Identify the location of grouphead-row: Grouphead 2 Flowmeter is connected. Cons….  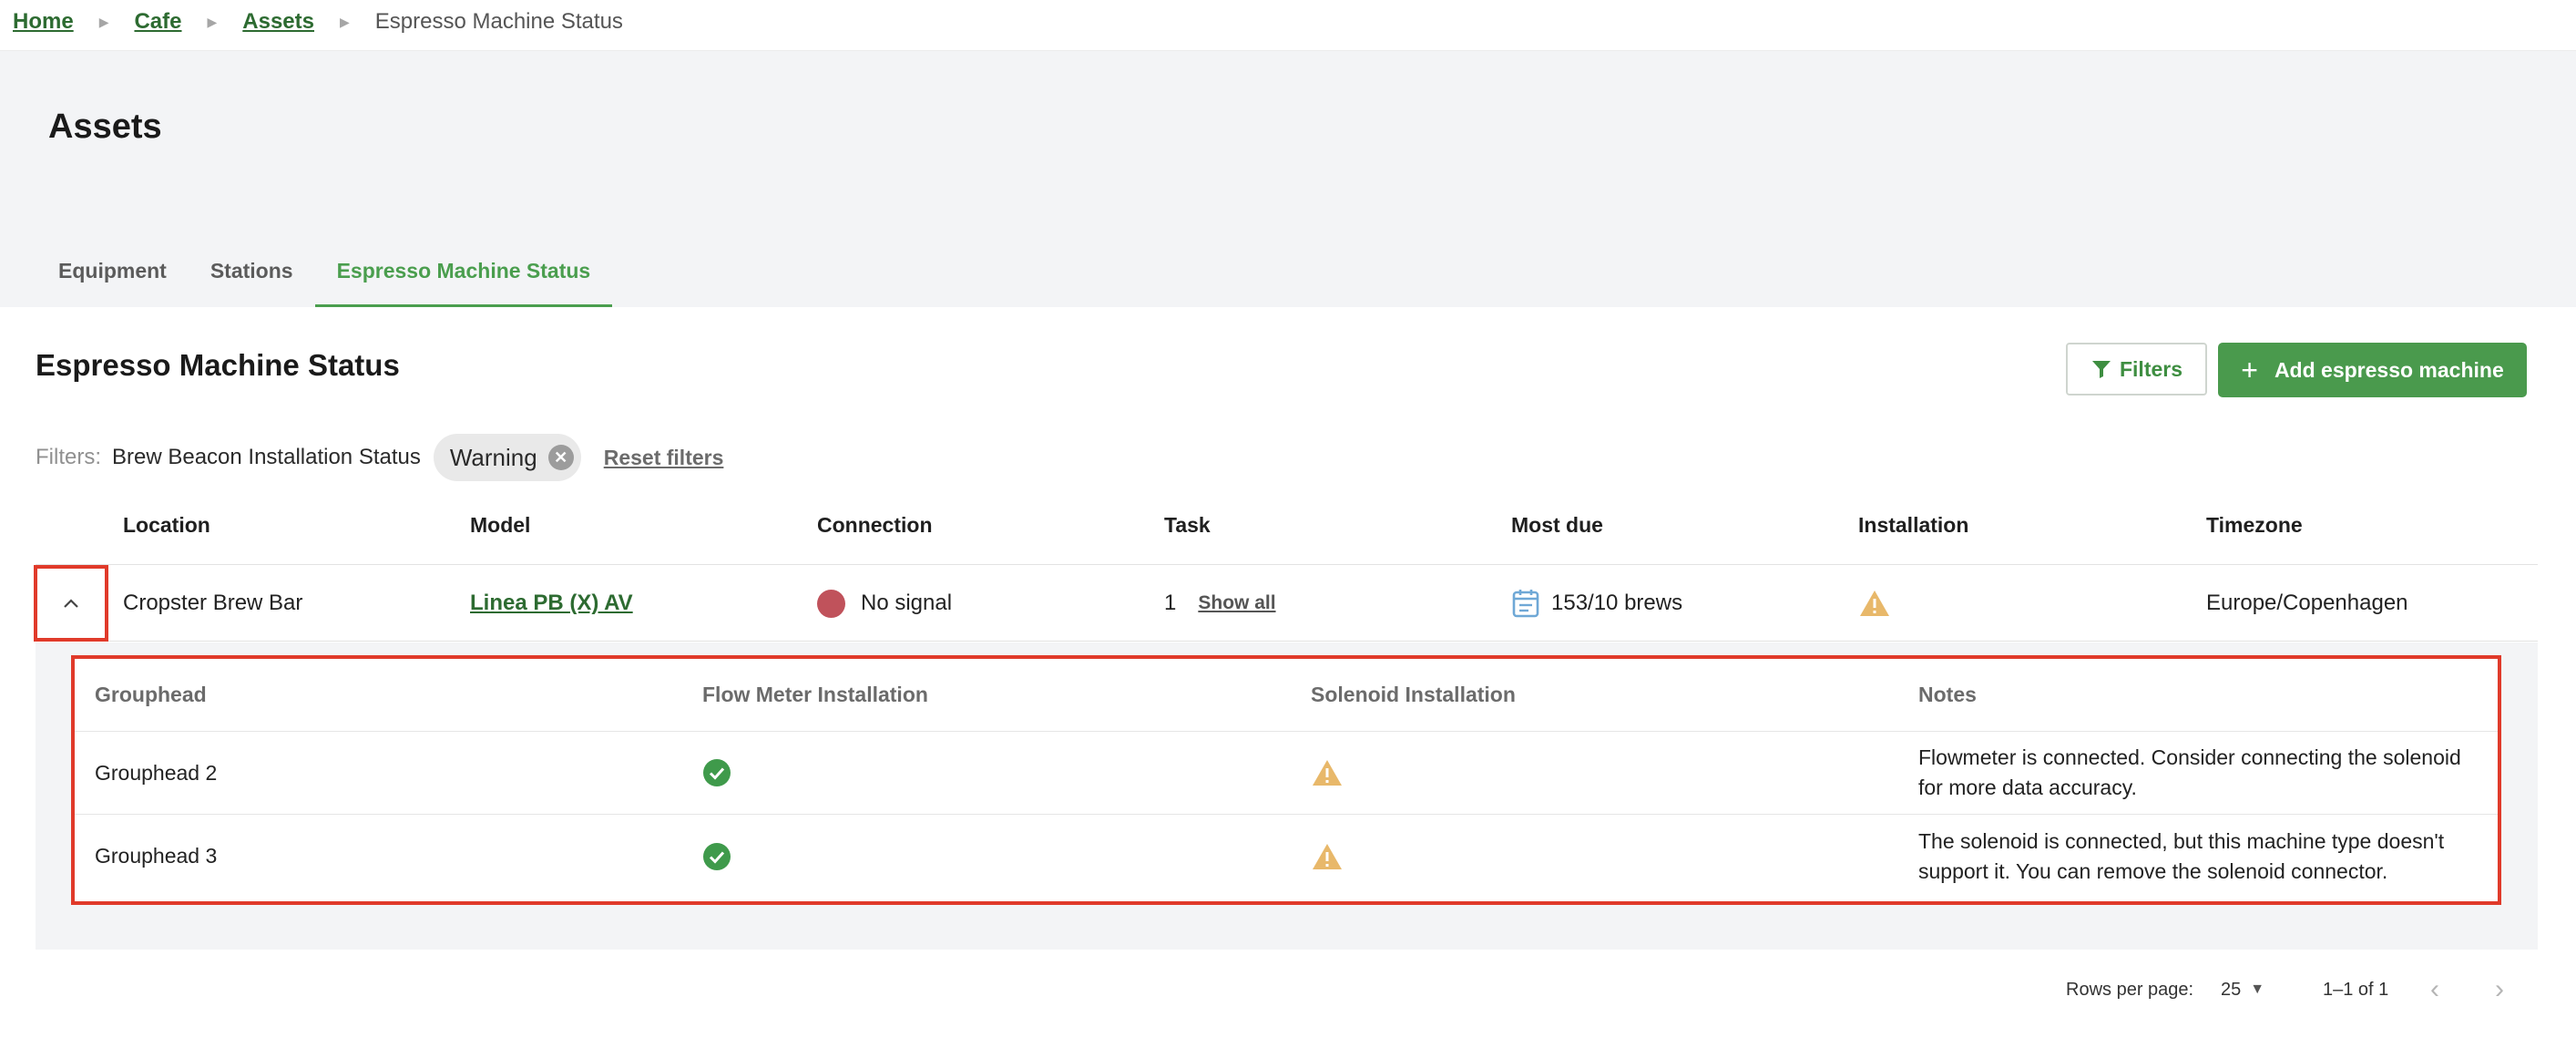
(1286, 773).